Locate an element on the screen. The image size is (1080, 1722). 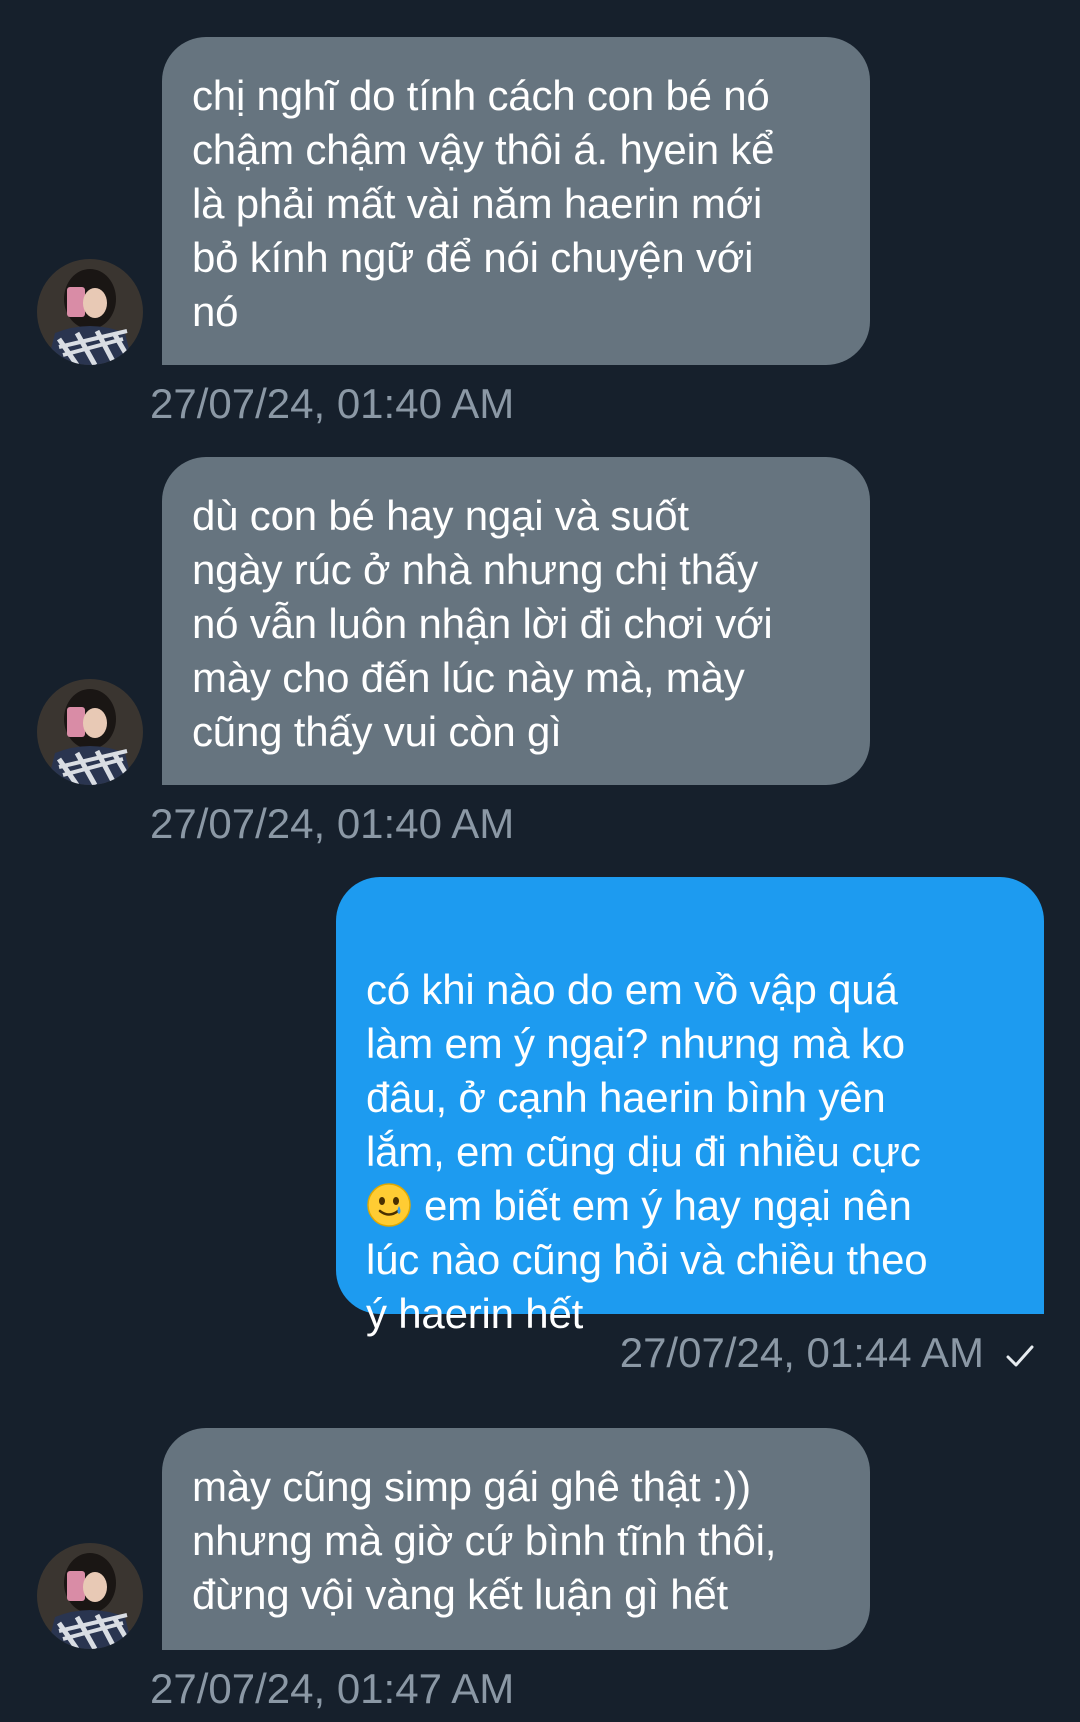
smiling-face-with-tear-icon is located at coordinates (389, 1205).